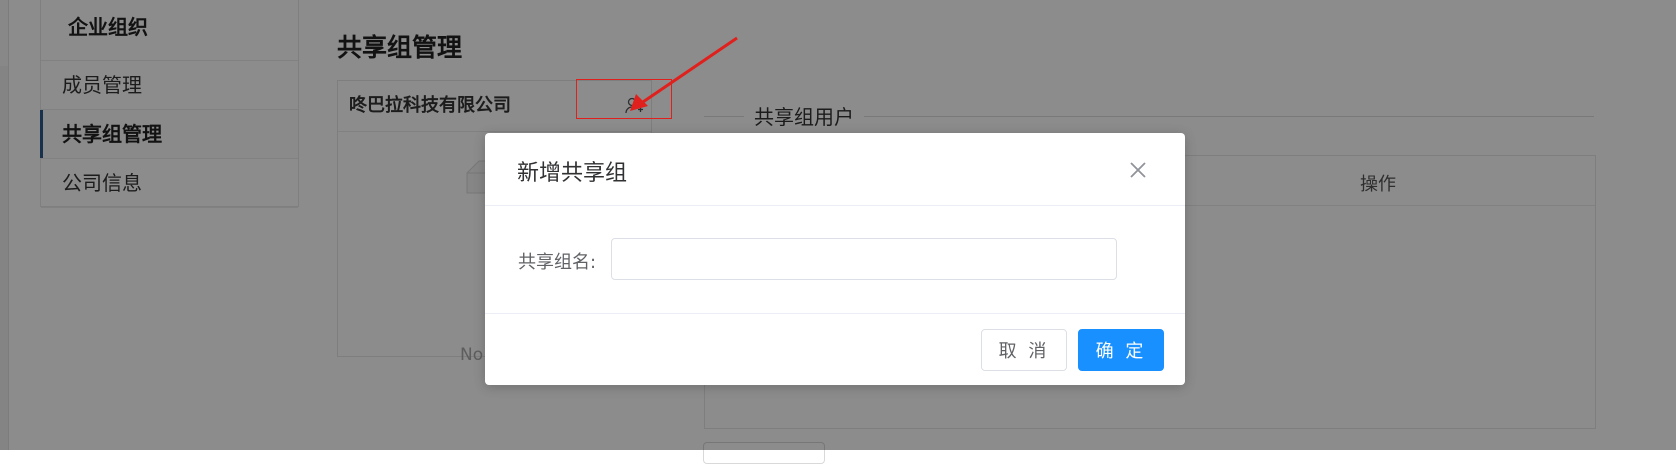 Image resolution: width=1676 pixels, height=464 pixels. Describe the element at coordinates (572, 173) in the screenshot. I see `dialog-title: 新增共享组` at that location.